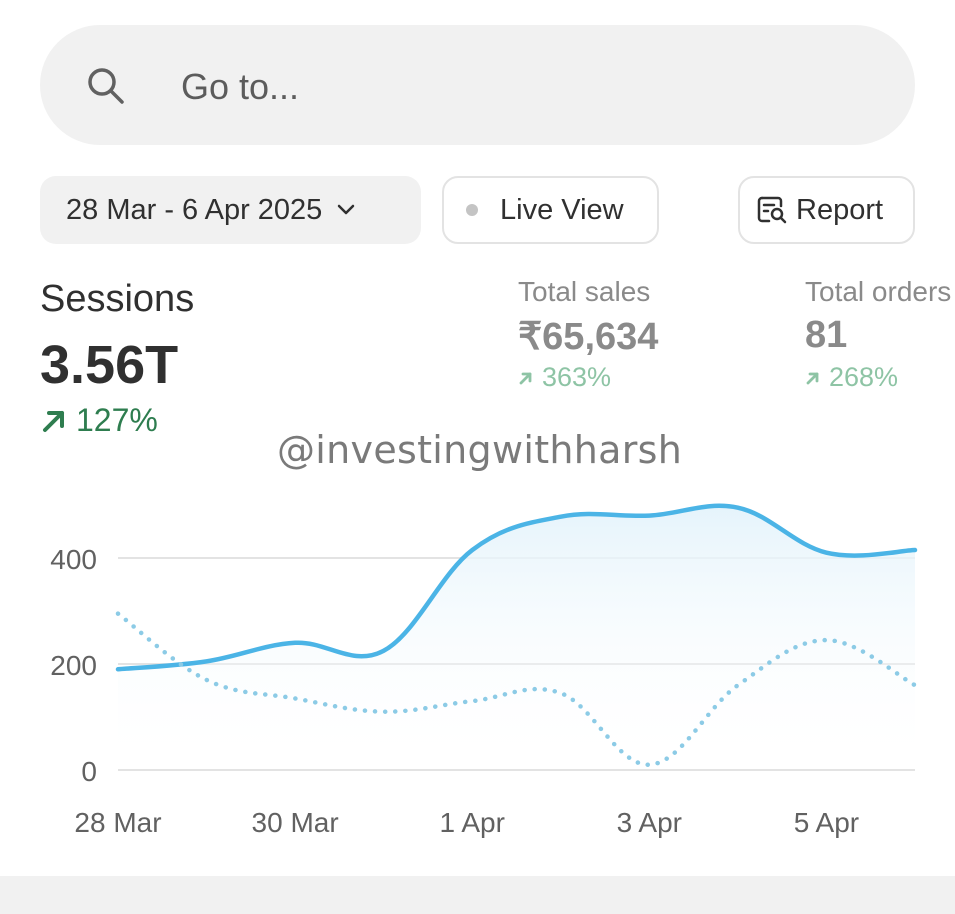 This screenshot has width=955, height=914. I want to click on total-sales-value: ₹65,634, so click(588, 337).